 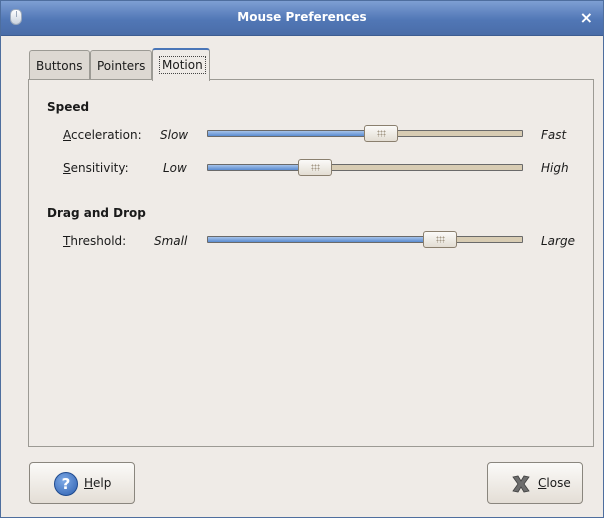 I want to click on title-bar: Mouse Preferences ×, so click(x=302, y=18).